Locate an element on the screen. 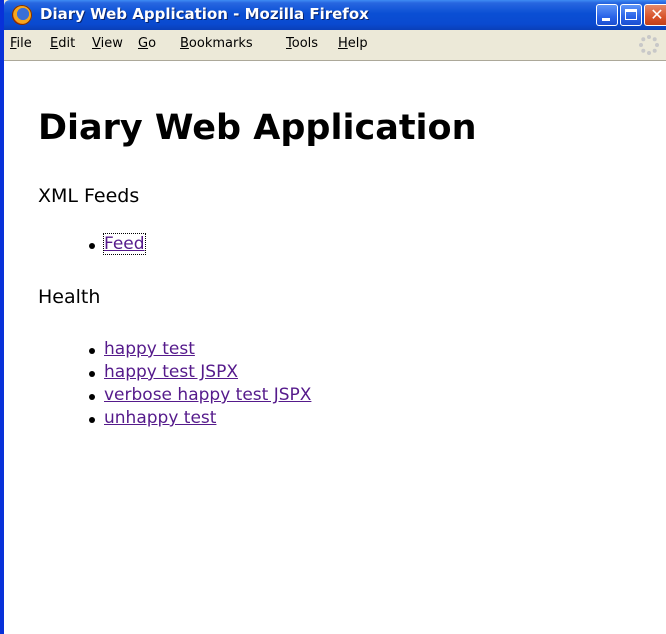 This screenshot has height=634, width=666. happy-test-link: happy test is located at coordinates (149, 349).